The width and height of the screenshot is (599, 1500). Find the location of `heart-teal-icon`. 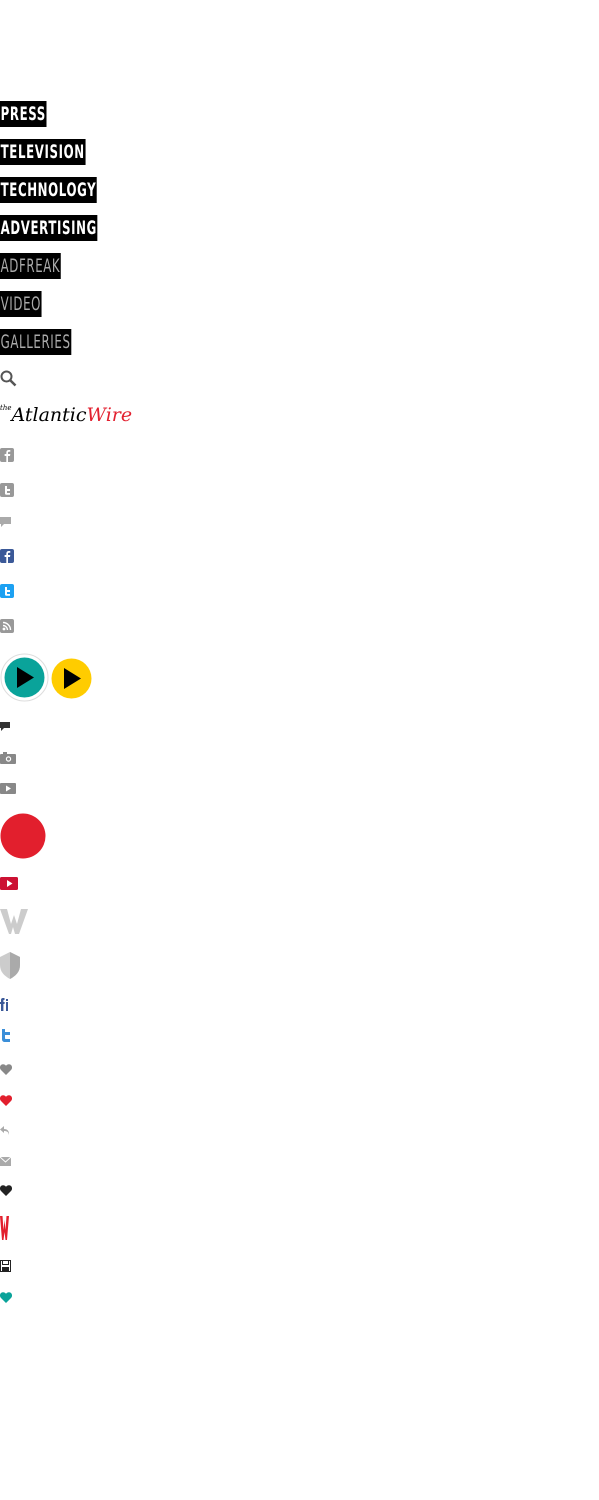

heart-teal-icon is located at coordinates (6, 1297).